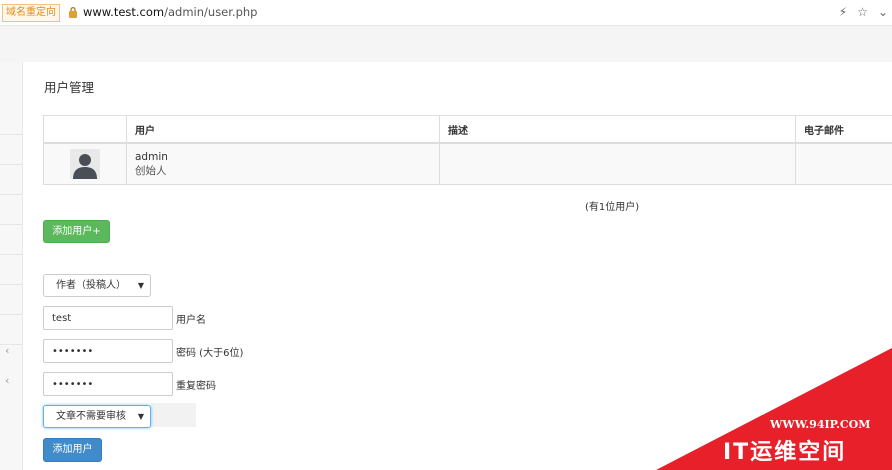 The height and width of the screenshot is (470, 892). Describe the element at coordinates (843, 163) in the screenshot. I see `email-cell` at that location.